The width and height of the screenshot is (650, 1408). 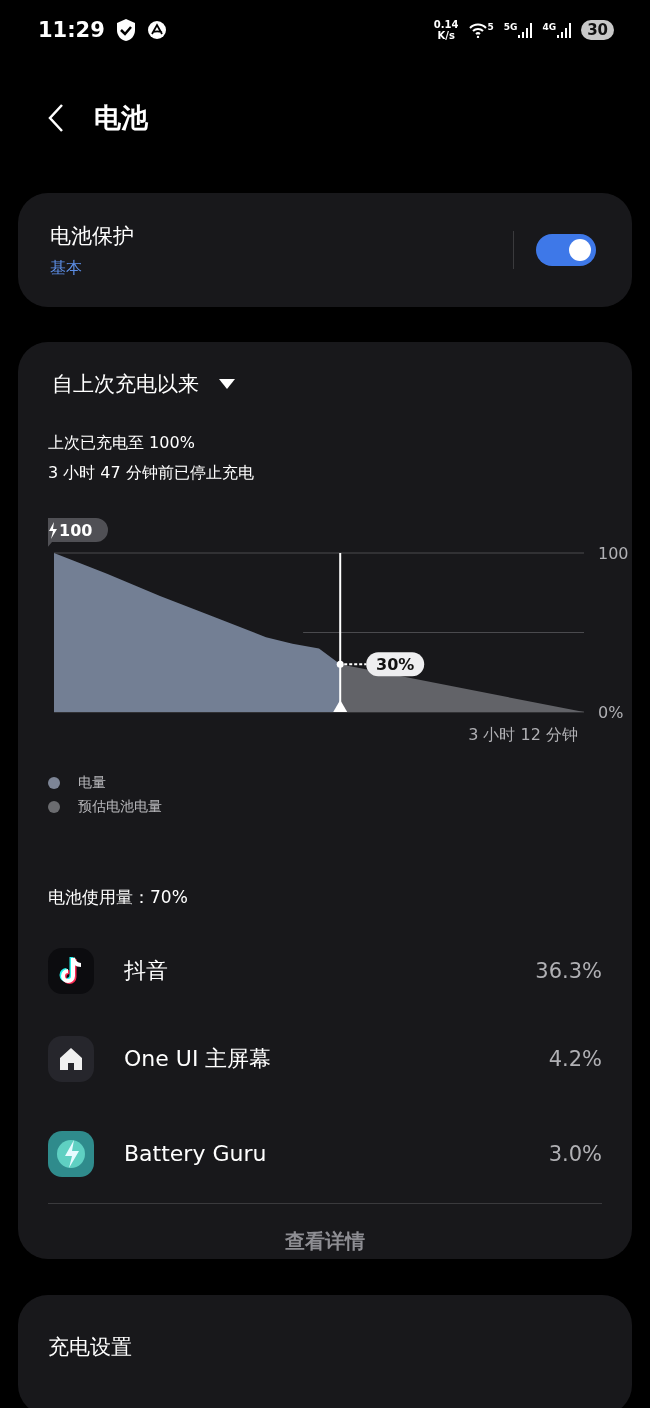 What do you see at coordinates (78, 533) in the screenshot?
I see `charge-badge: 100` at bounding box center [78, 533].